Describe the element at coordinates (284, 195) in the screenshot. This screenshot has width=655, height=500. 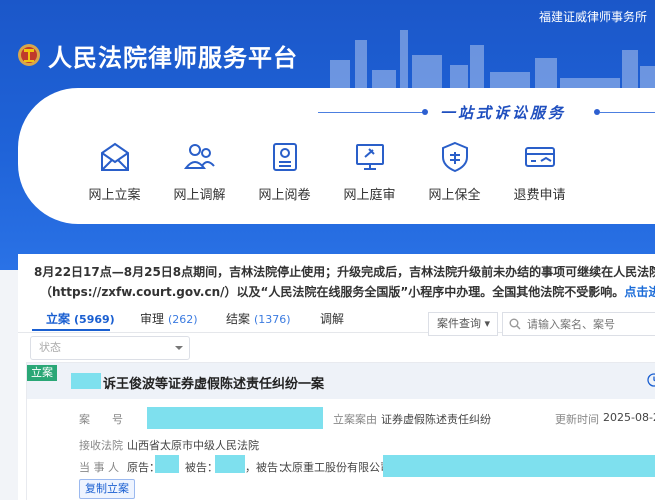
I see `service-label: 网上阅卷` at that location.